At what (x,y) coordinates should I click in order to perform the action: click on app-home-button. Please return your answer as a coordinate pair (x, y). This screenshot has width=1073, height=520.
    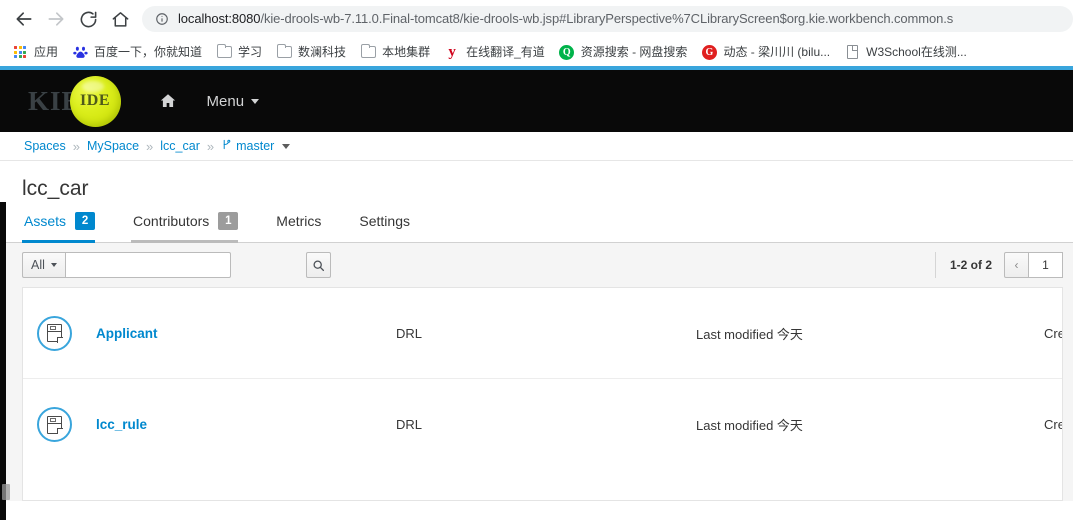
    Looking at the image, I should click on (168, 101).